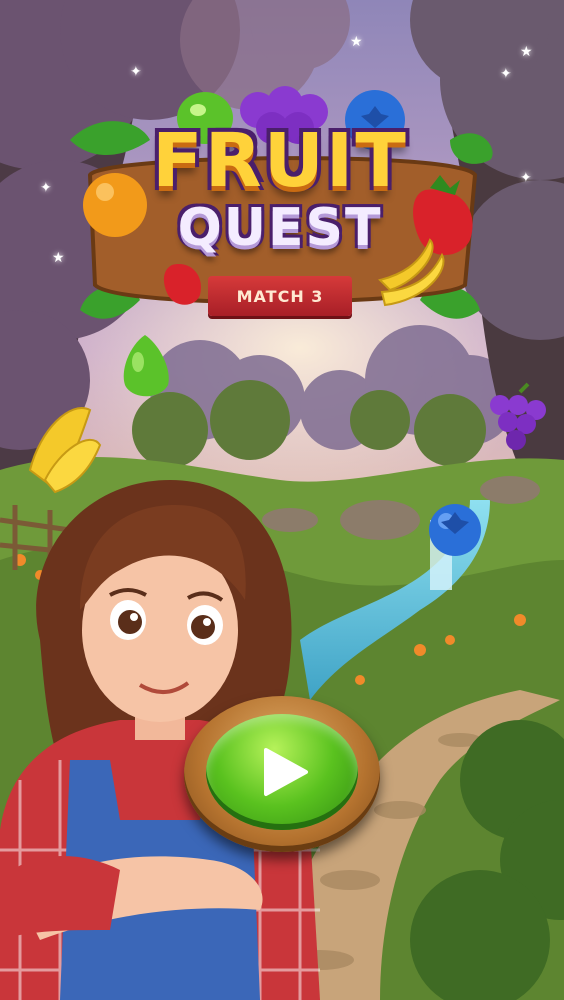  Describe the element at coordinates (455, 530) in the screenshot. I see `blueberry-icon` at that location.